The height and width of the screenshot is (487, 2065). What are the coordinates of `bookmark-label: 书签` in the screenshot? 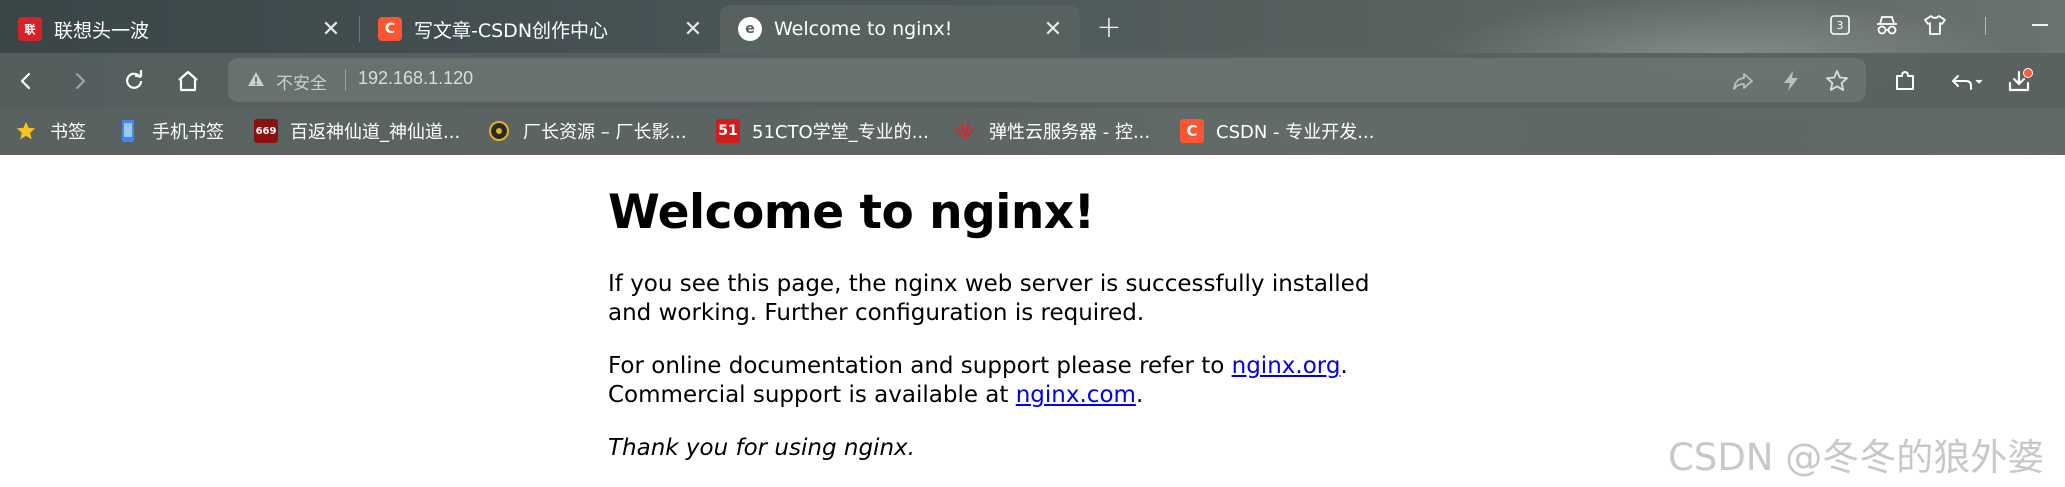 It's located at (68, 132).